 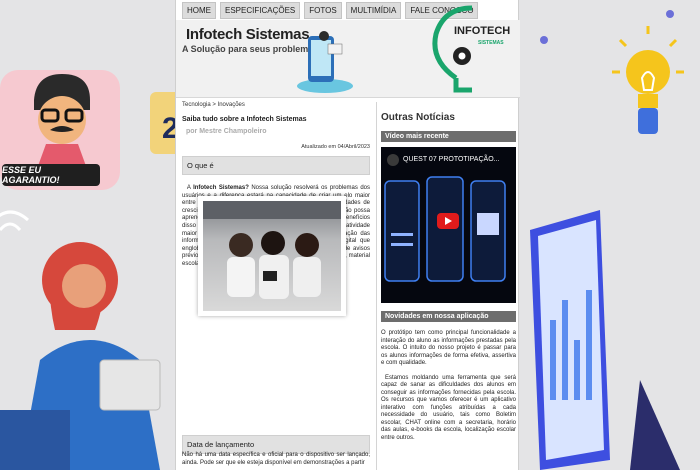 What do you see at coordinates (221, 188) in the screenshot?
I see `paragraph-lead: Infotech Sistemas?` at bounding box center [221, 188].